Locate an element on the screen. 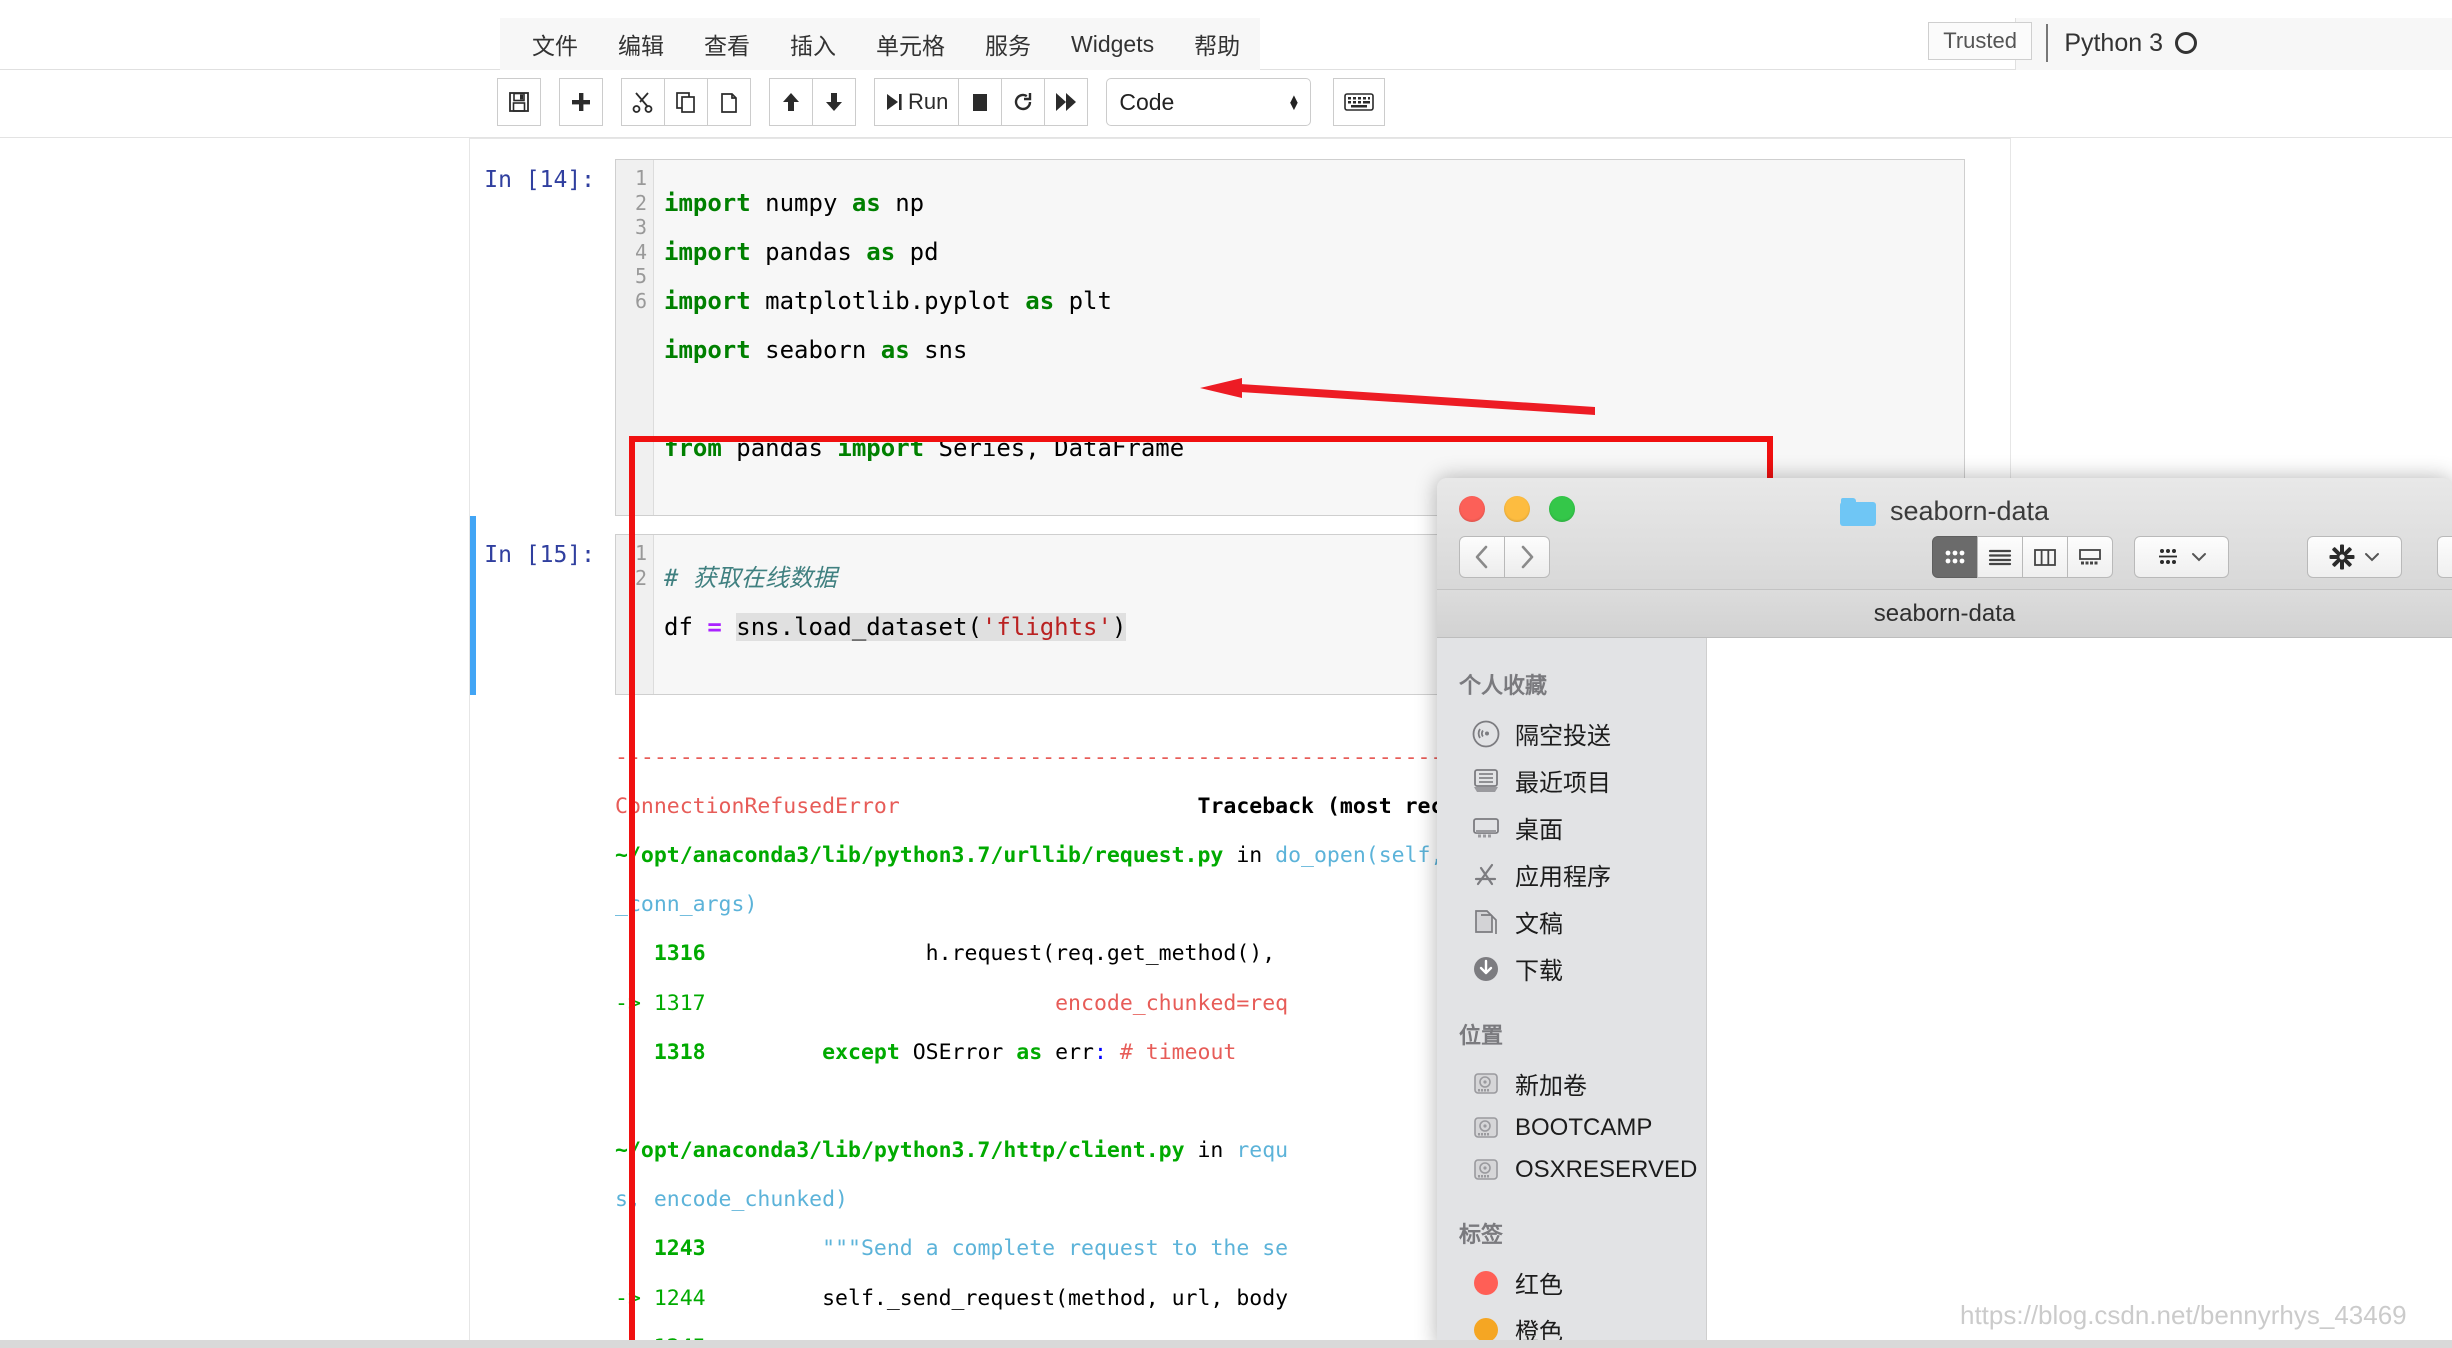  run-icon is located at coordinates (894, 102).